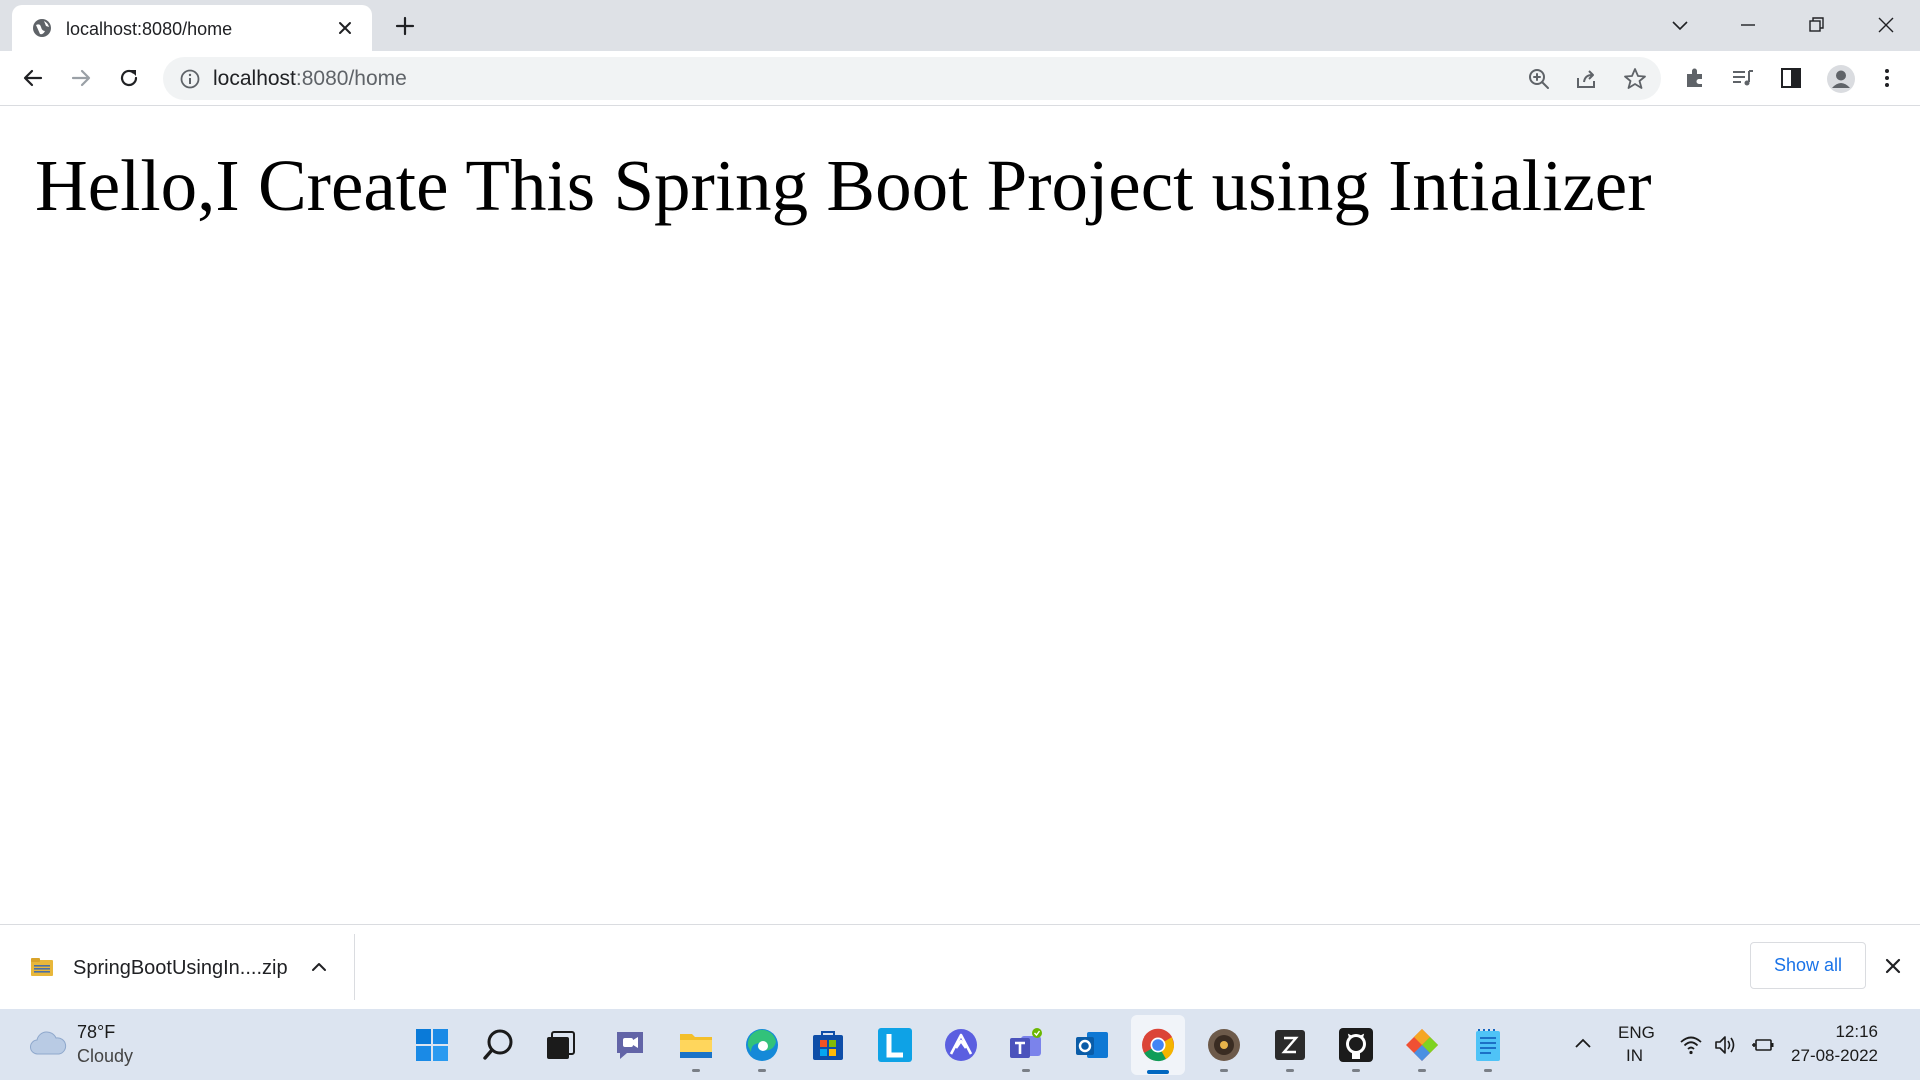 Image resolution: width=1920 pixels, height=1080 pixels. I want to click on url-text: localhost:8080/home, so click(310, 79).